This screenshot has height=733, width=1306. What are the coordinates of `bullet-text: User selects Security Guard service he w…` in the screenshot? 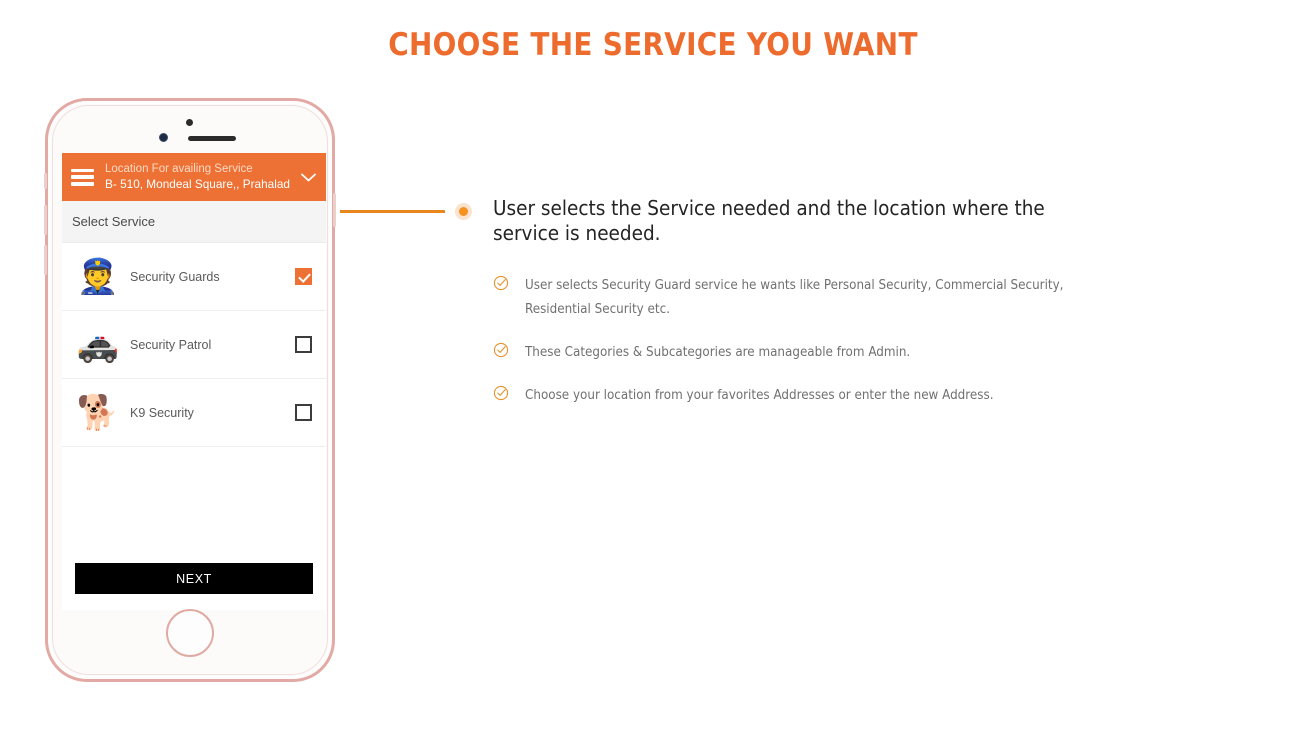 It's located at (794, 297).